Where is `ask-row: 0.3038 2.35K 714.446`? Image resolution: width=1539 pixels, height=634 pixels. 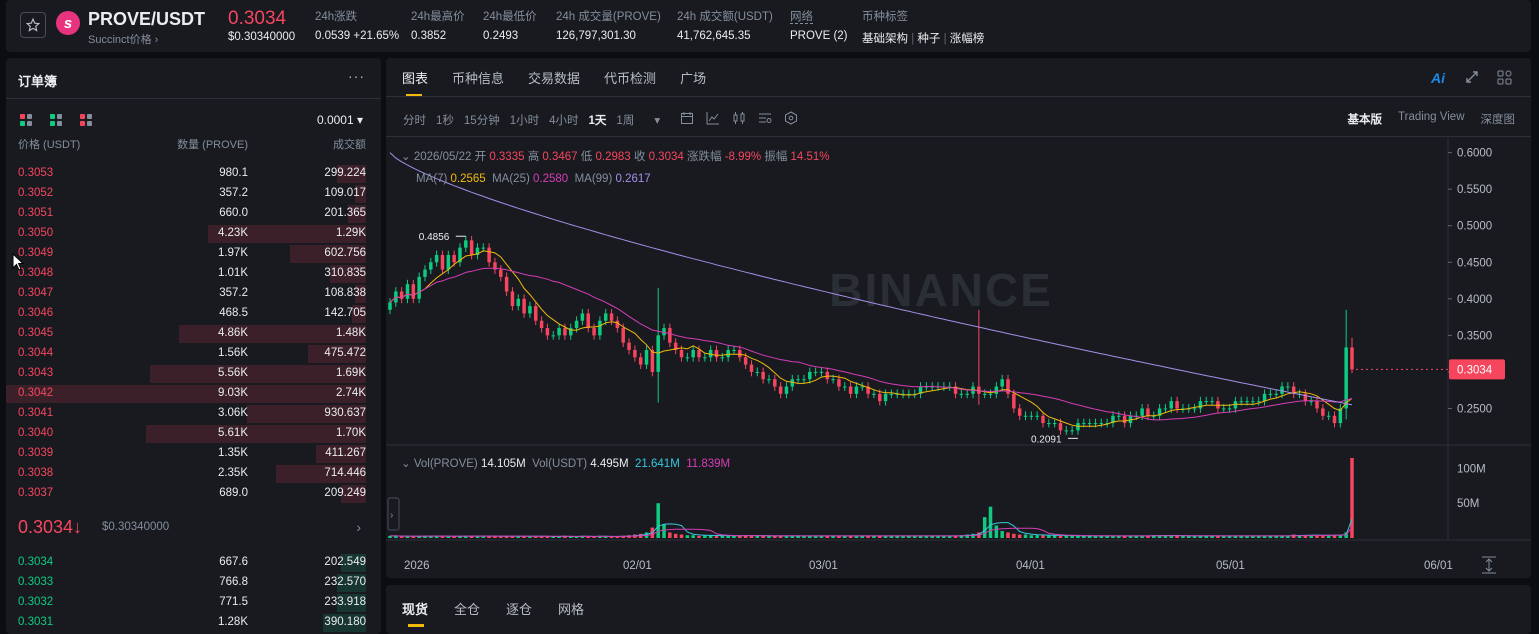 ask-row: 0.3038 2.35K 714.446 is located at coordinates (193, 474).